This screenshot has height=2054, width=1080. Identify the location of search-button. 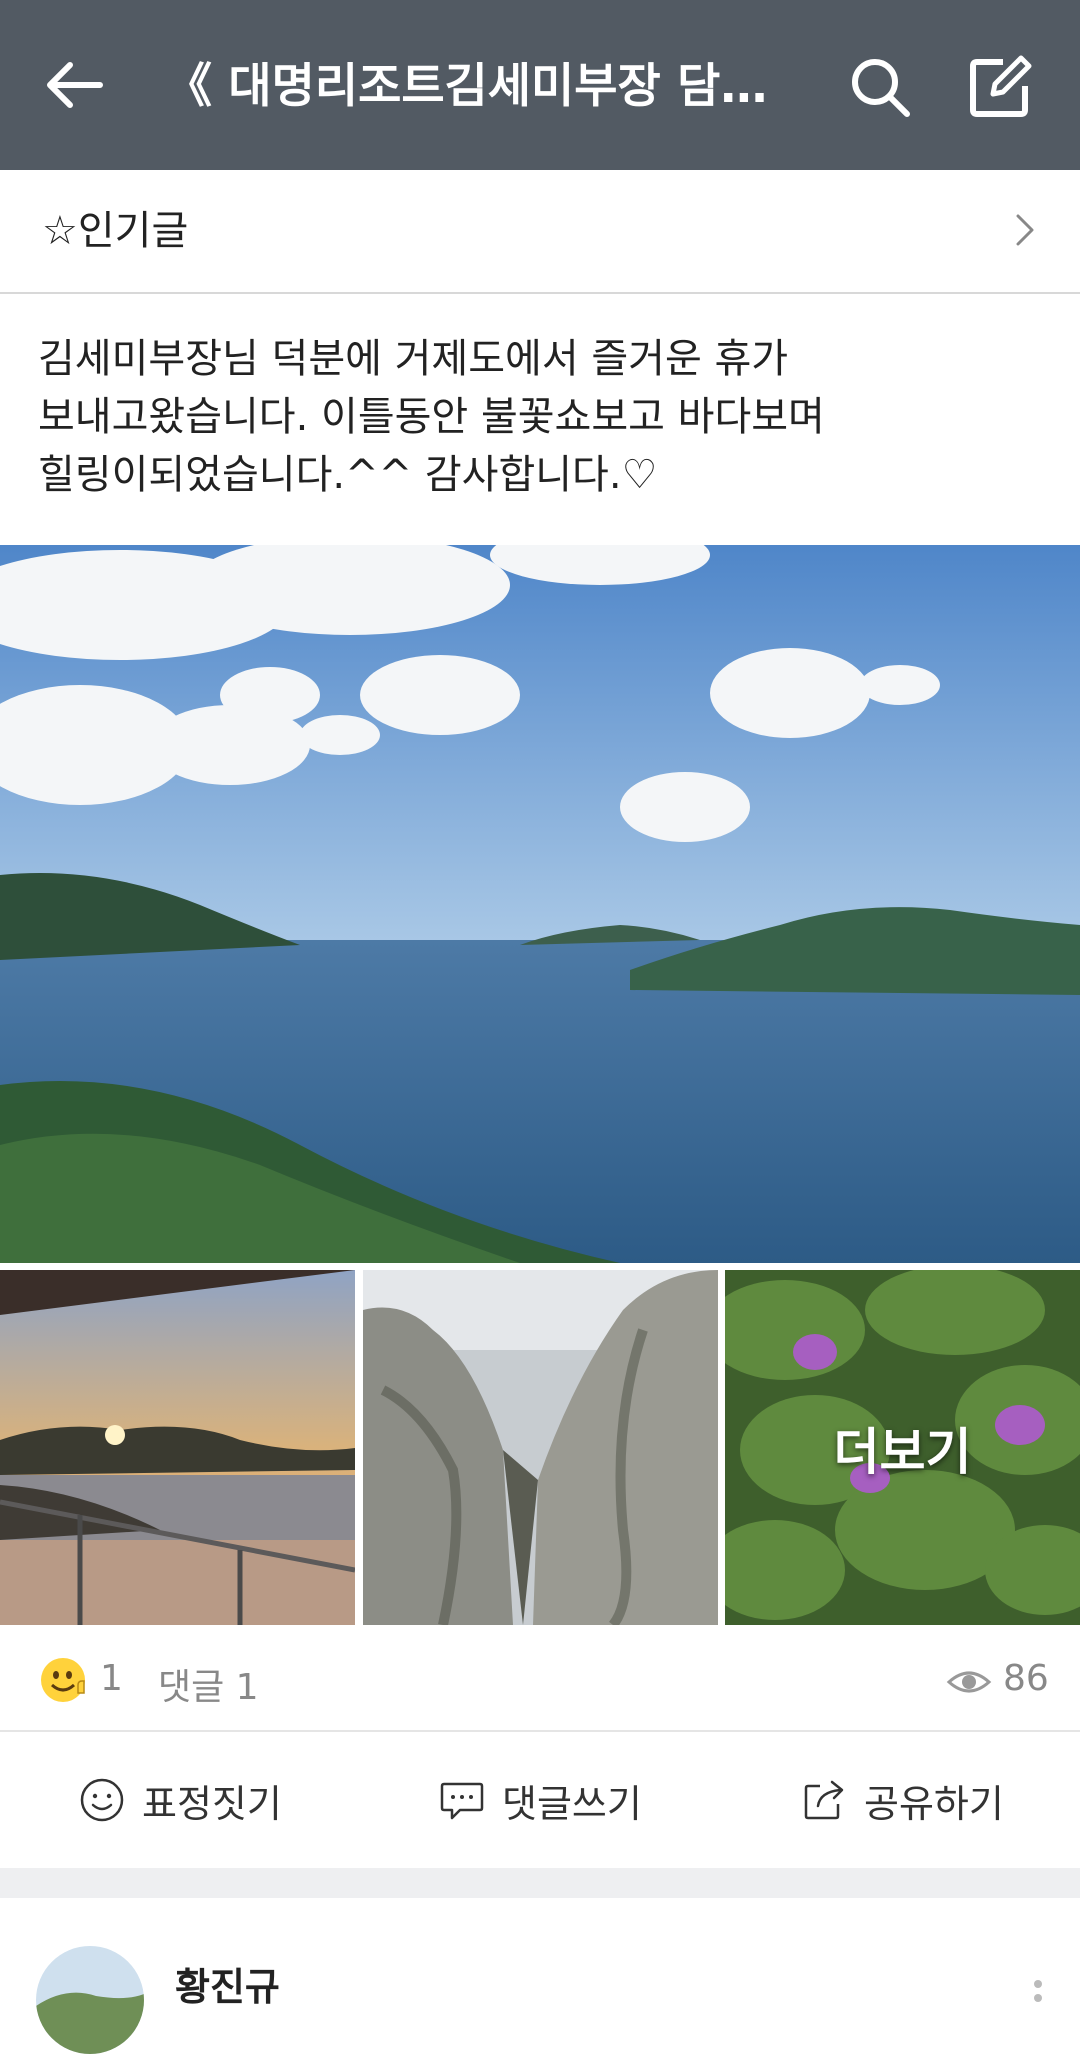
(880, 87).